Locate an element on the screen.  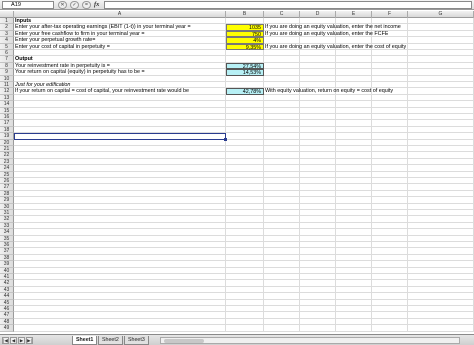
sheet-tab-sheet3: Sheet3 is located at coordinates (136, 340).